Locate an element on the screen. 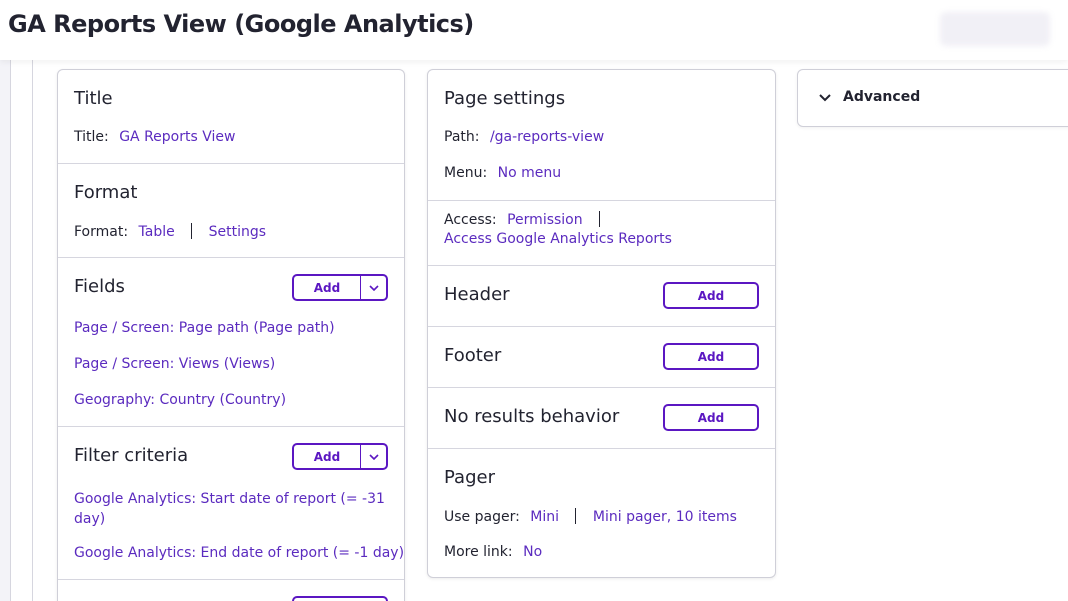 Image resolution: width=1068 pixels, height=601 pixels. field-item: Page / Screen: Views (Views) is located at coordinates (174, 364).